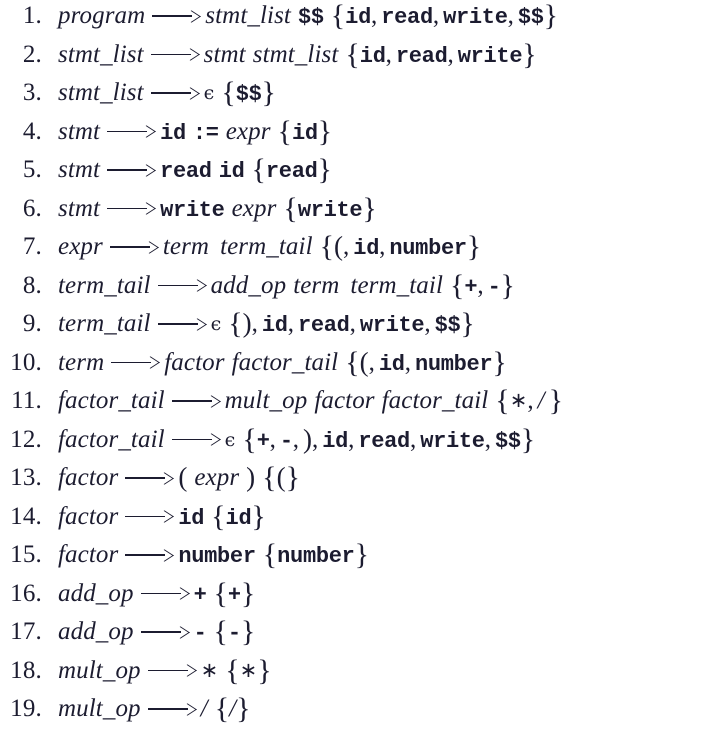 Image resolution: width=716 pixels, height=737 pixels. Describe the element at coordinates (186, 246) in the screenshot. I see `nonterminal-term: term` at that location.